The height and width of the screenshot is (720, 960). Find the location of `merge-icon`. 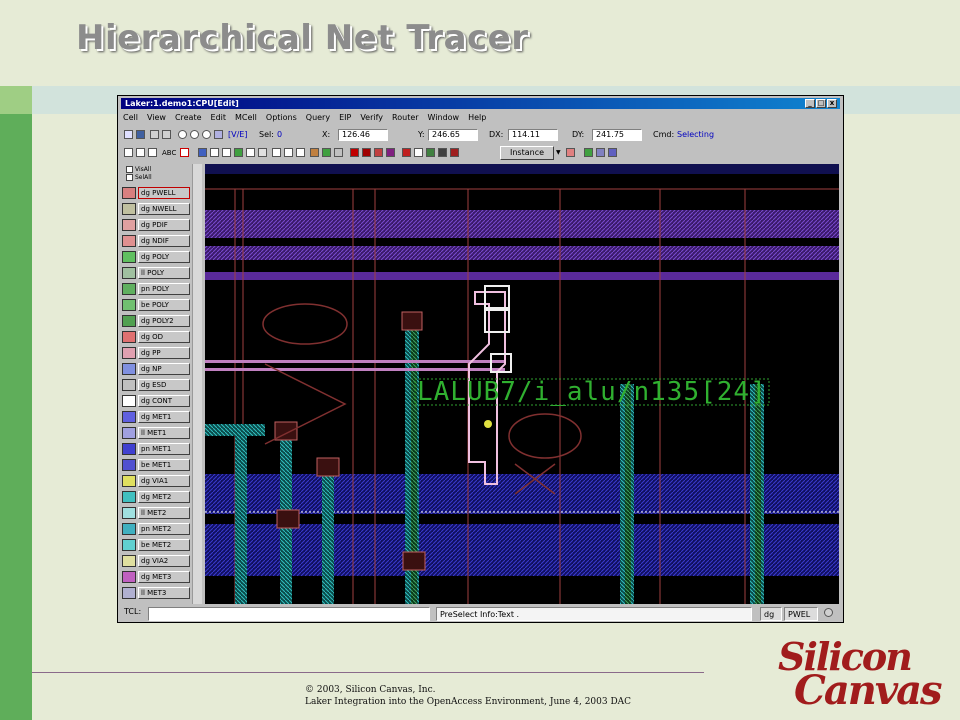

merge-icon is located at coordinates (288, 152).